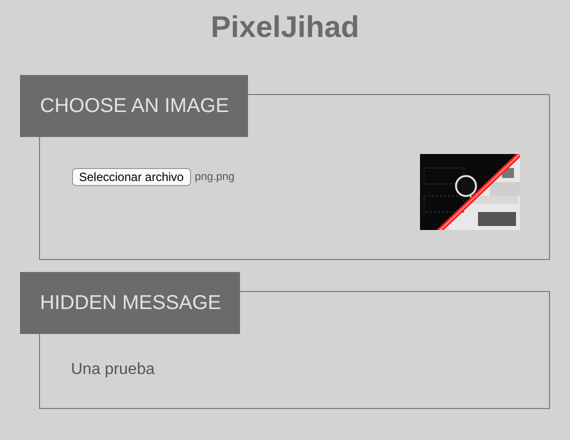 The height and width of the screenshot is (440, 570). Describe the element at coordinates (285, 28) in the screenshot. I see `app-title: PixelJihad` at that location.